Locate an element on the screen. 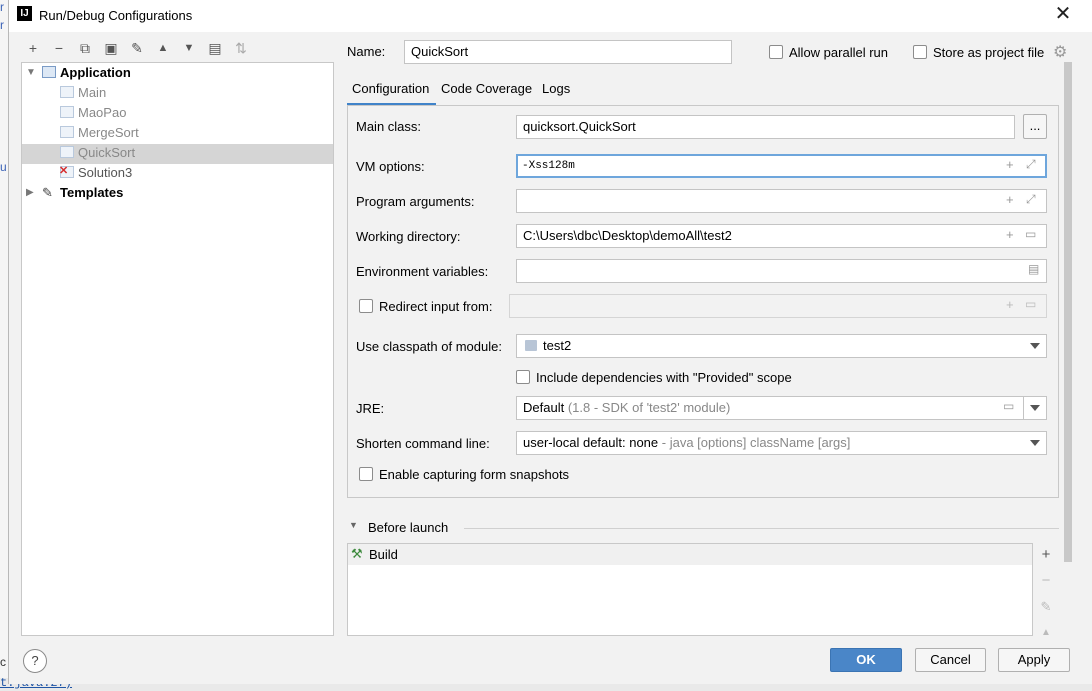 Image resolution: width=1092 pixels, height=691 pixels. main-class-label: Main class: is located at coordinates (389, 126).